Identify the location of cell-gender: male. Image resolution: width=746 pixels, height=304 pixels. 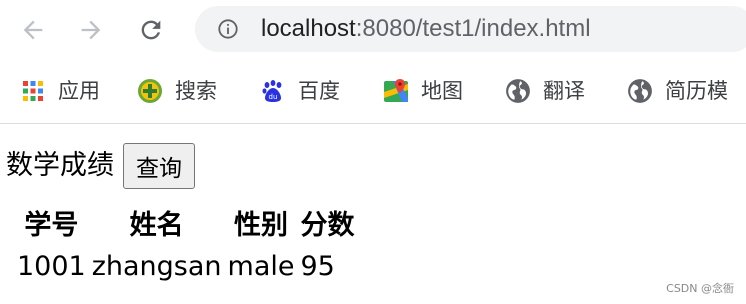
(261, 266).